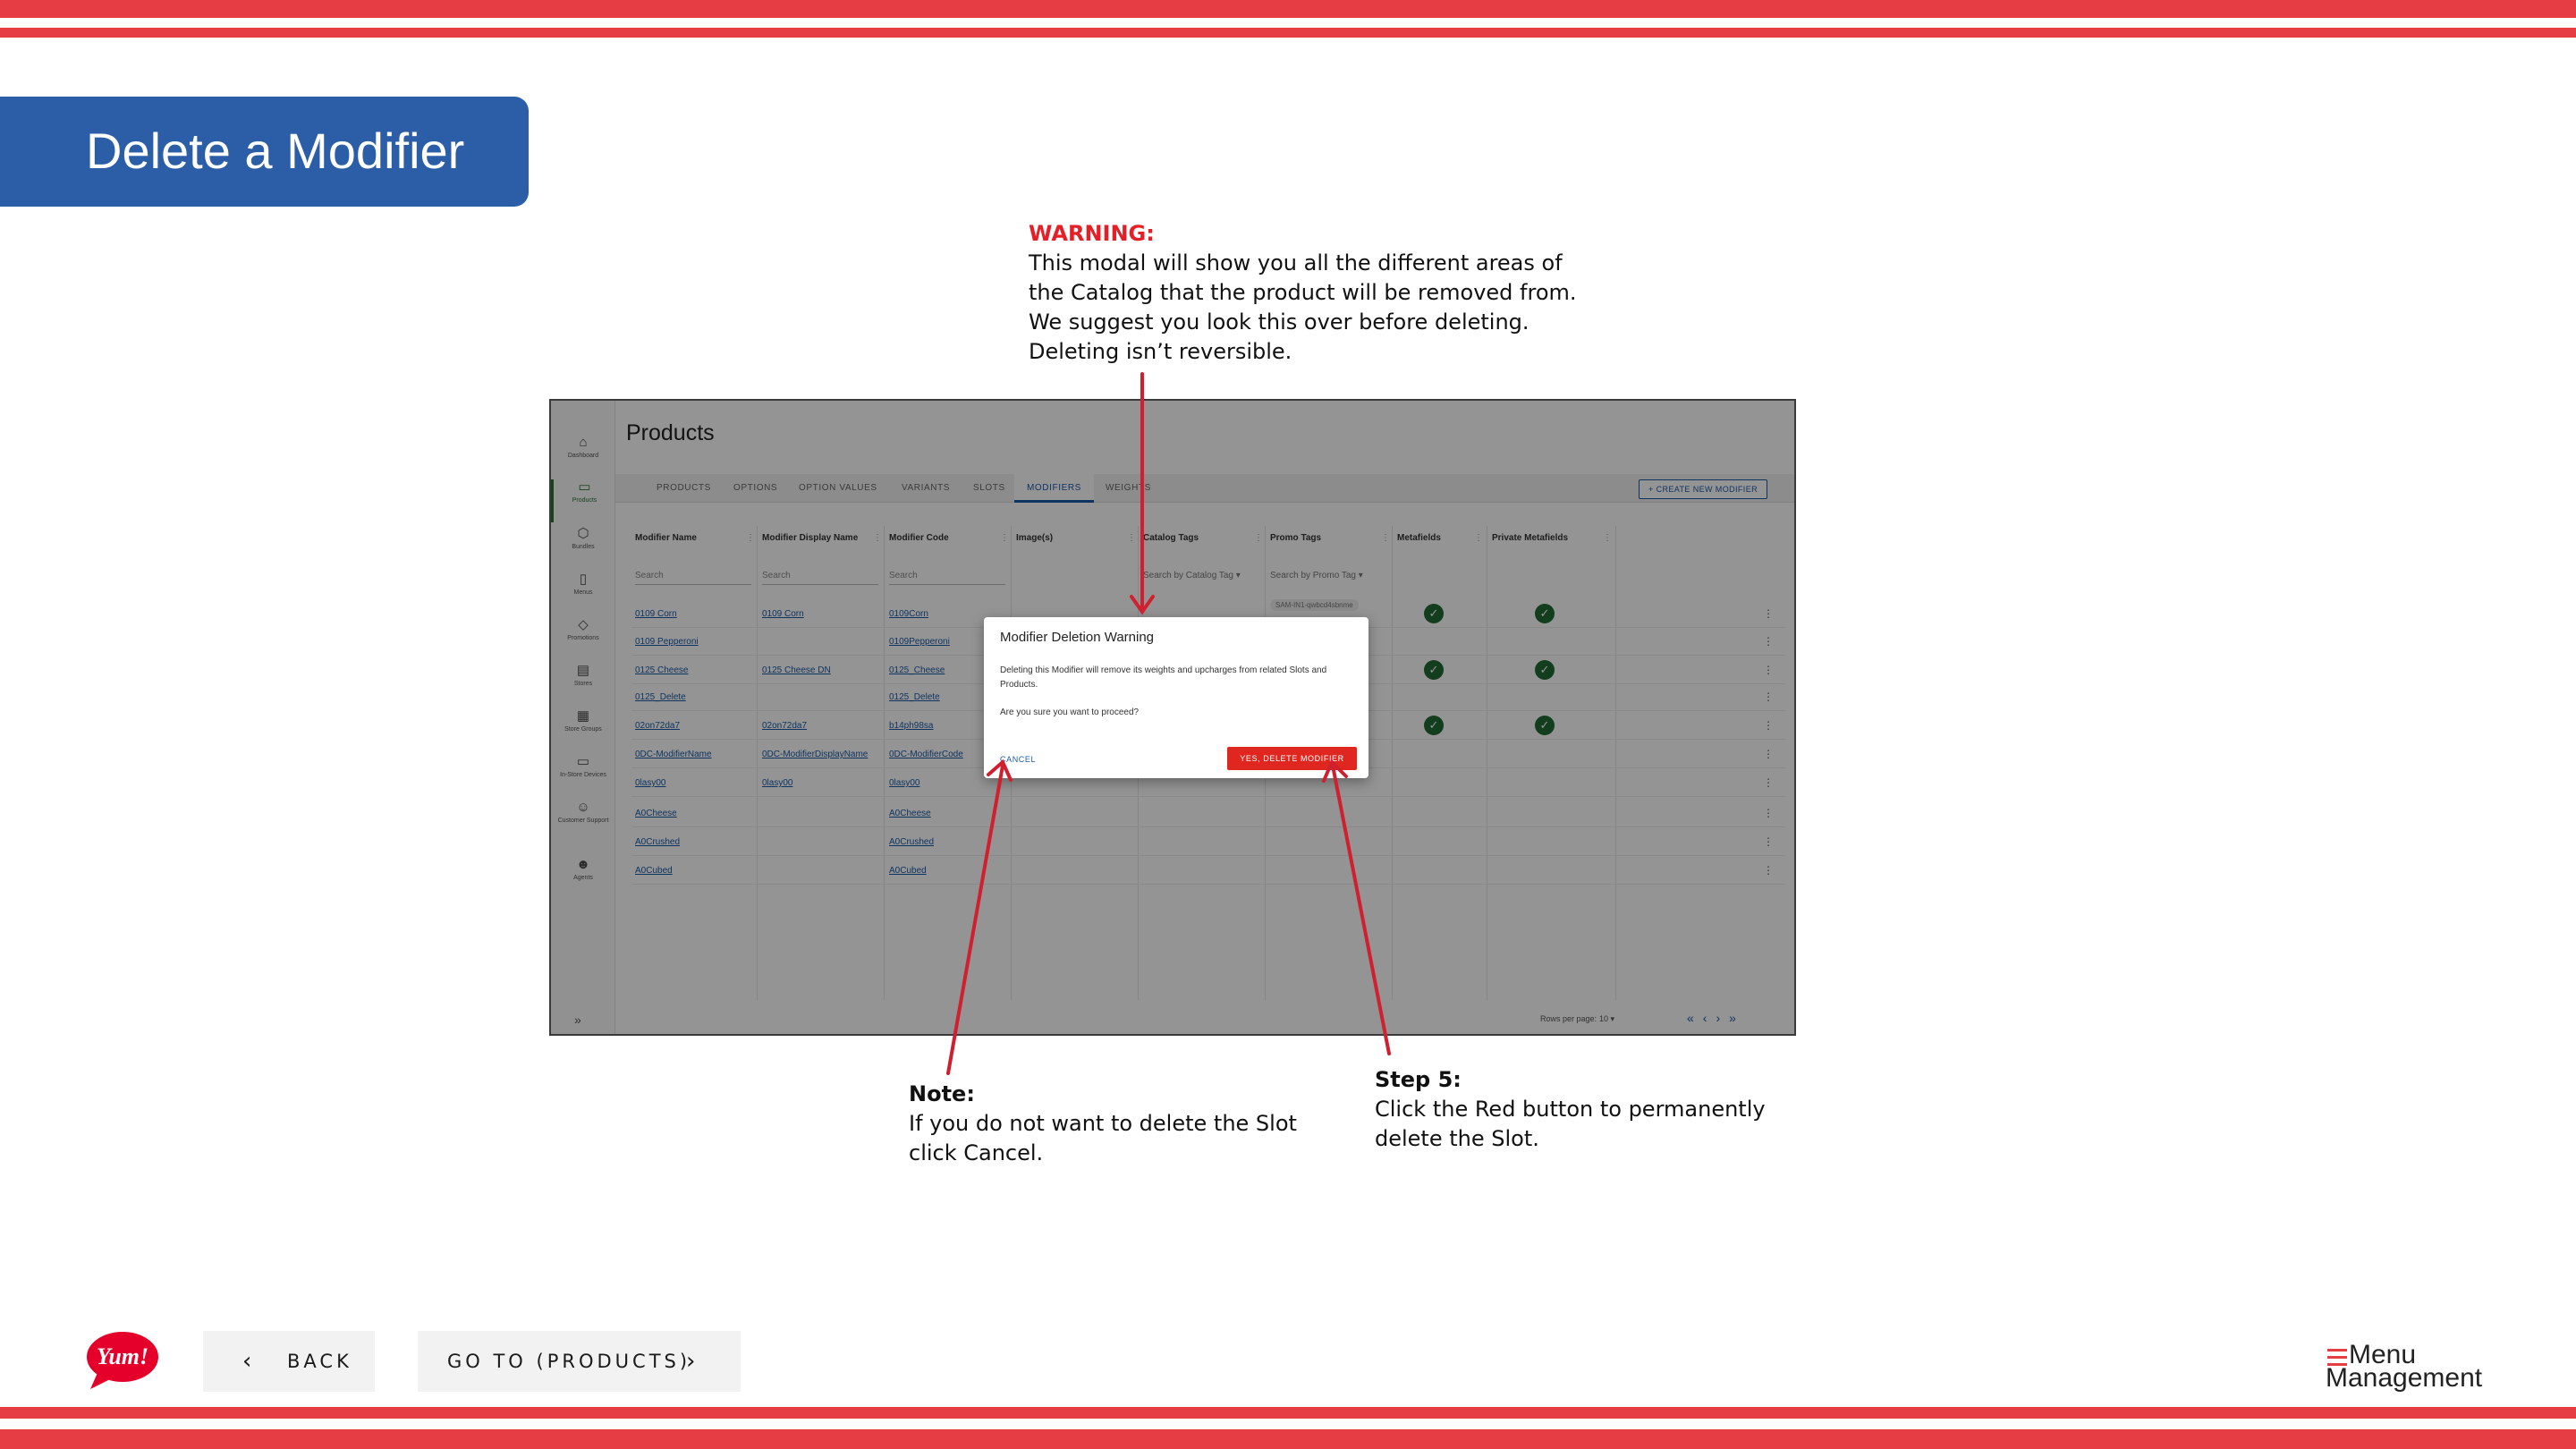 Image resolution: width=2576 pixels, height=1449 pixels. Describe the element at coordinates (1288, 1439) in the screenshot. I see `bottom-stripe-thick` at that location.